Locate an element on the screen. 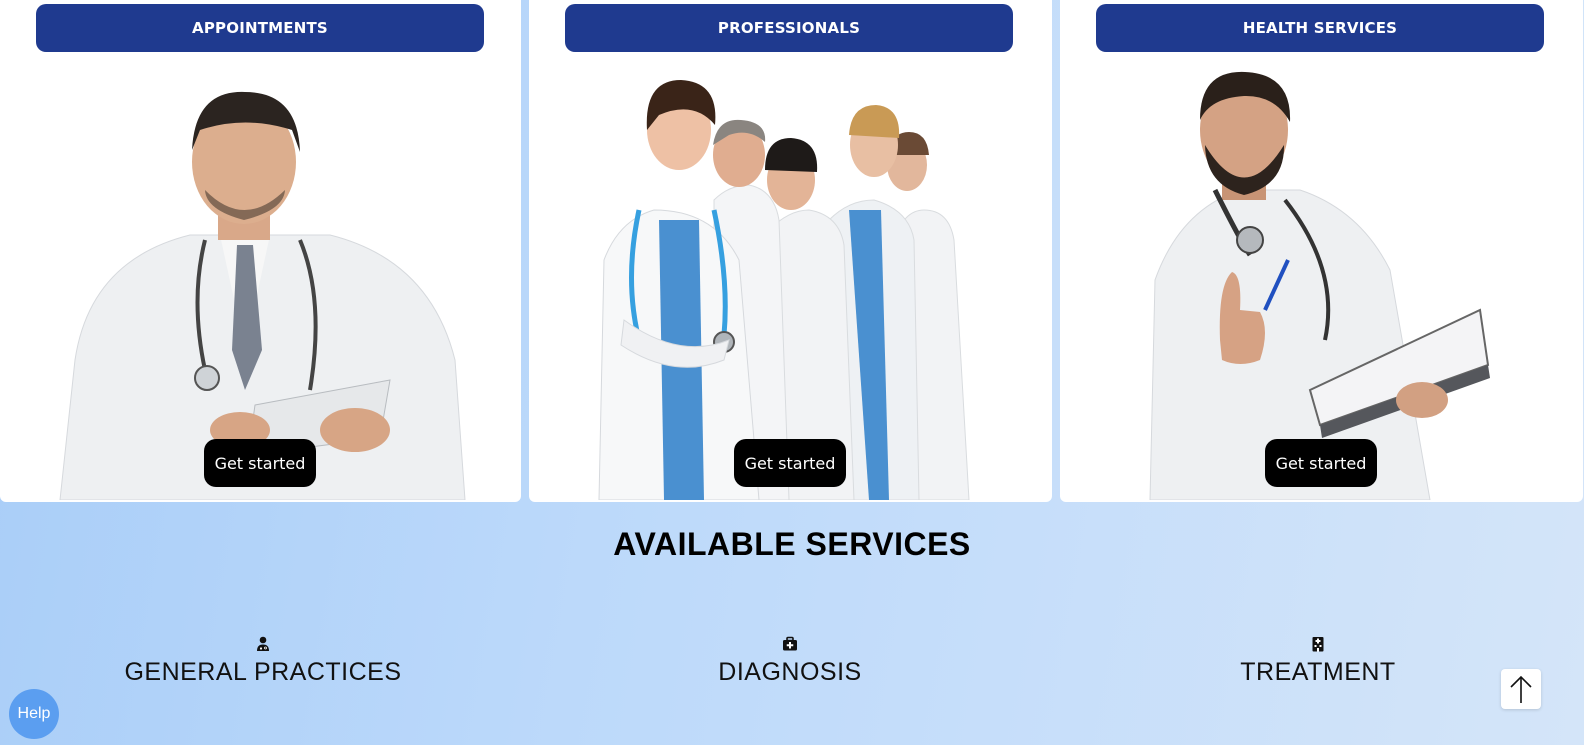  help-button: Help is located at coordinates (34, 714).